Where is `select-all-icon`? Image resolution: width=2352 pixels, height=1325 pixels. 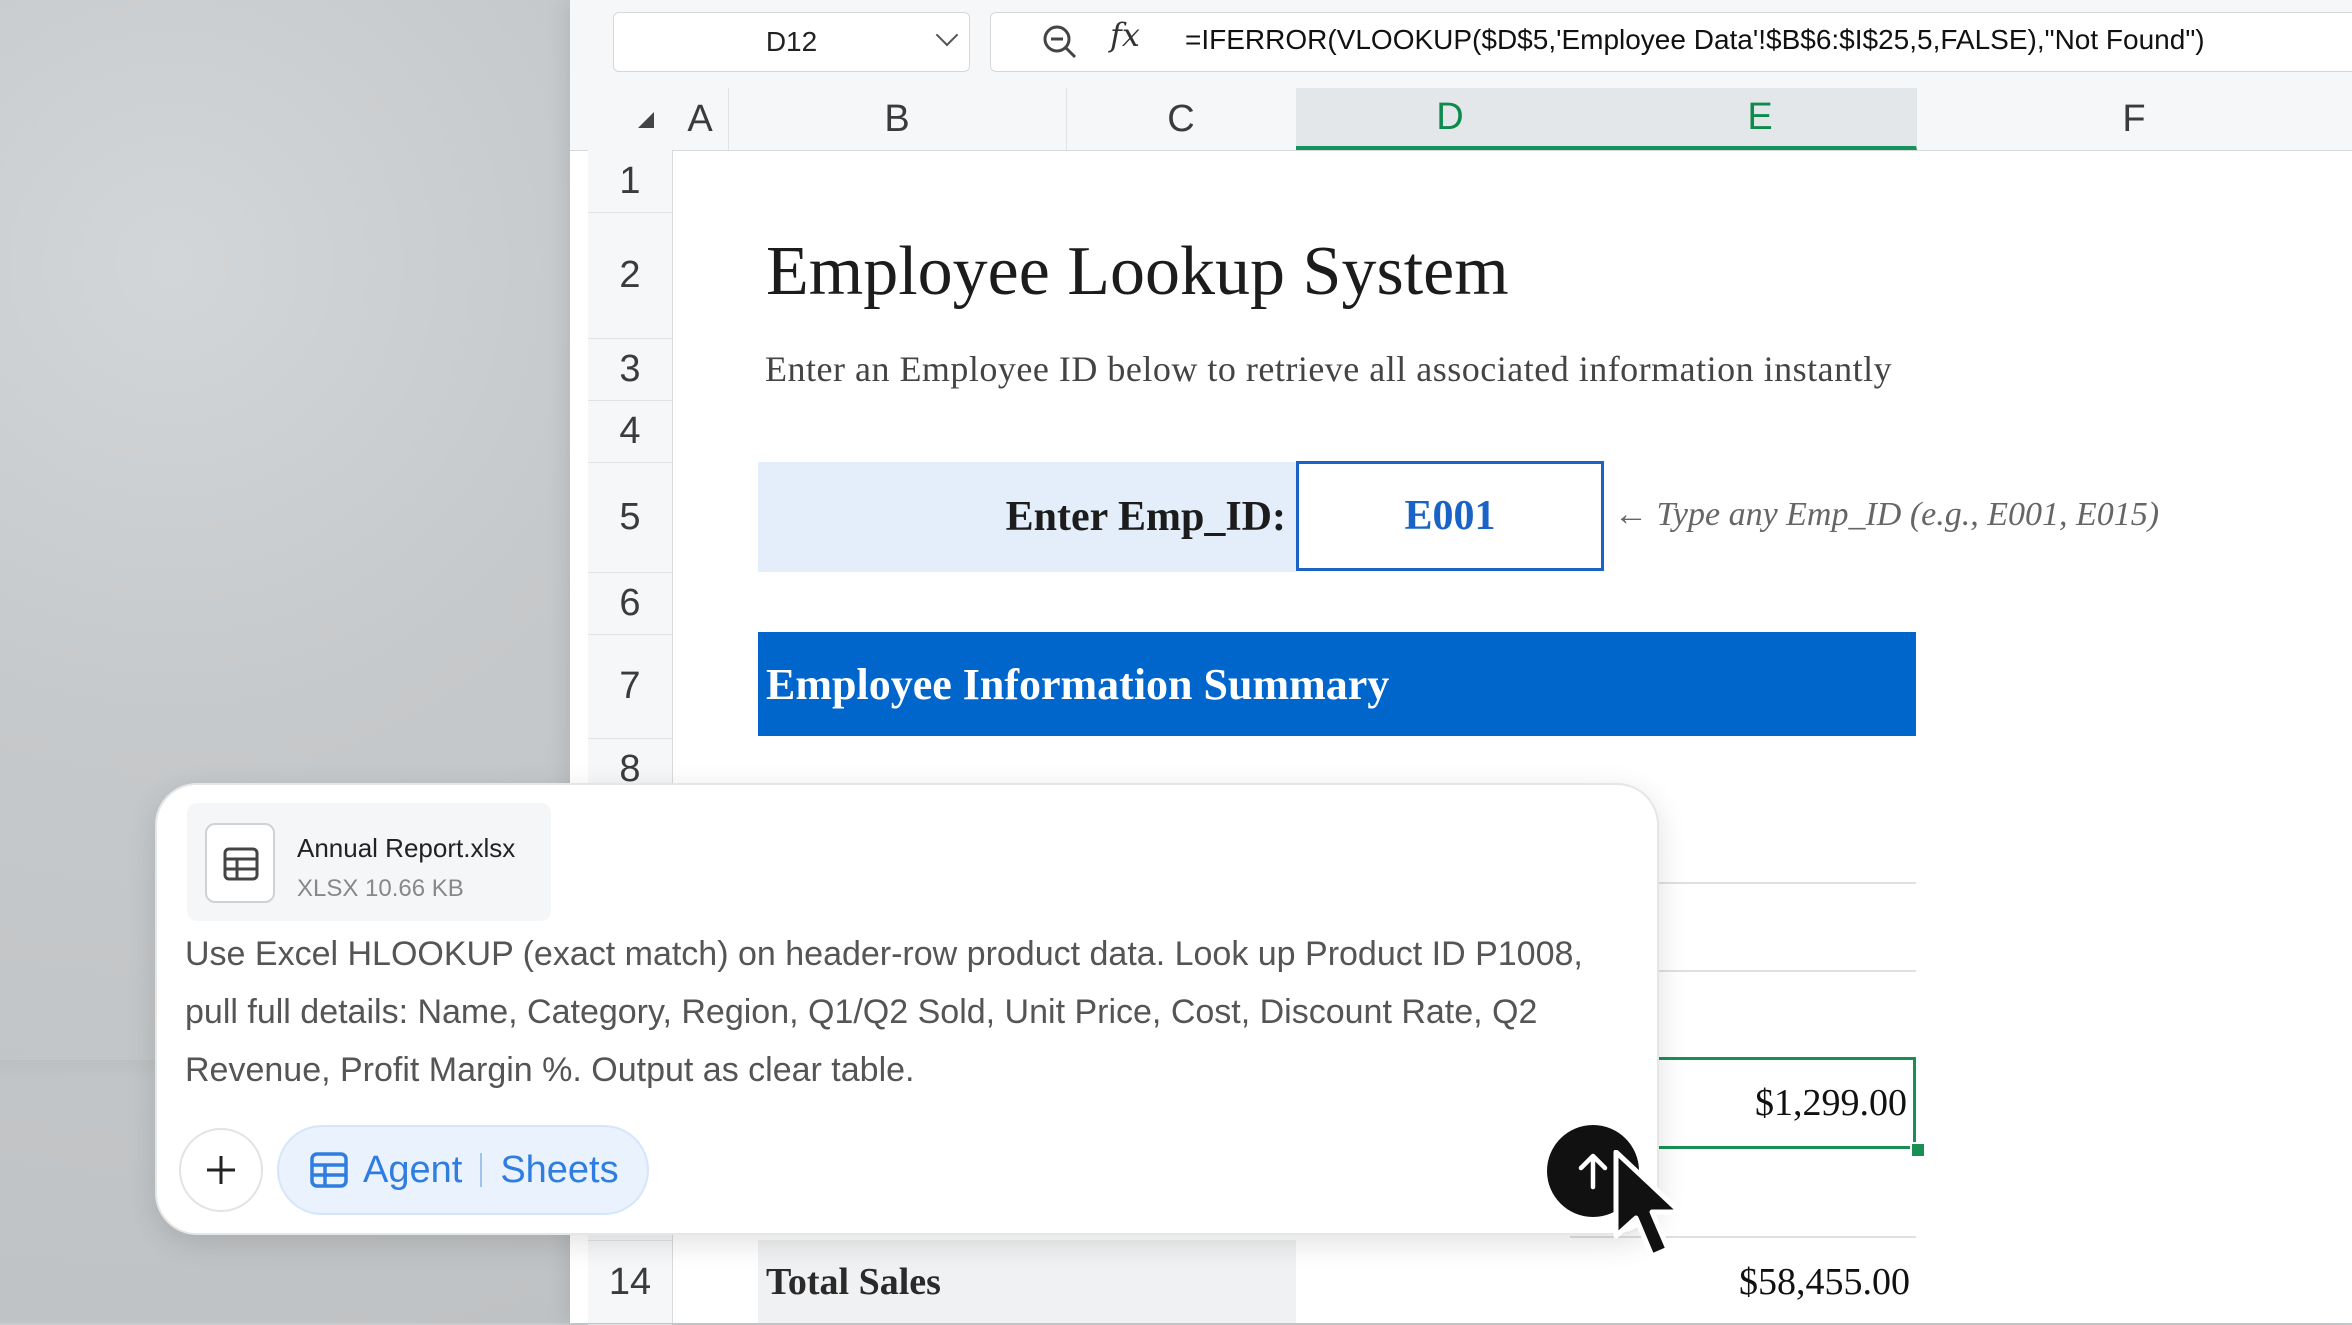 select-all-icon is located at coordinates (646, 120).